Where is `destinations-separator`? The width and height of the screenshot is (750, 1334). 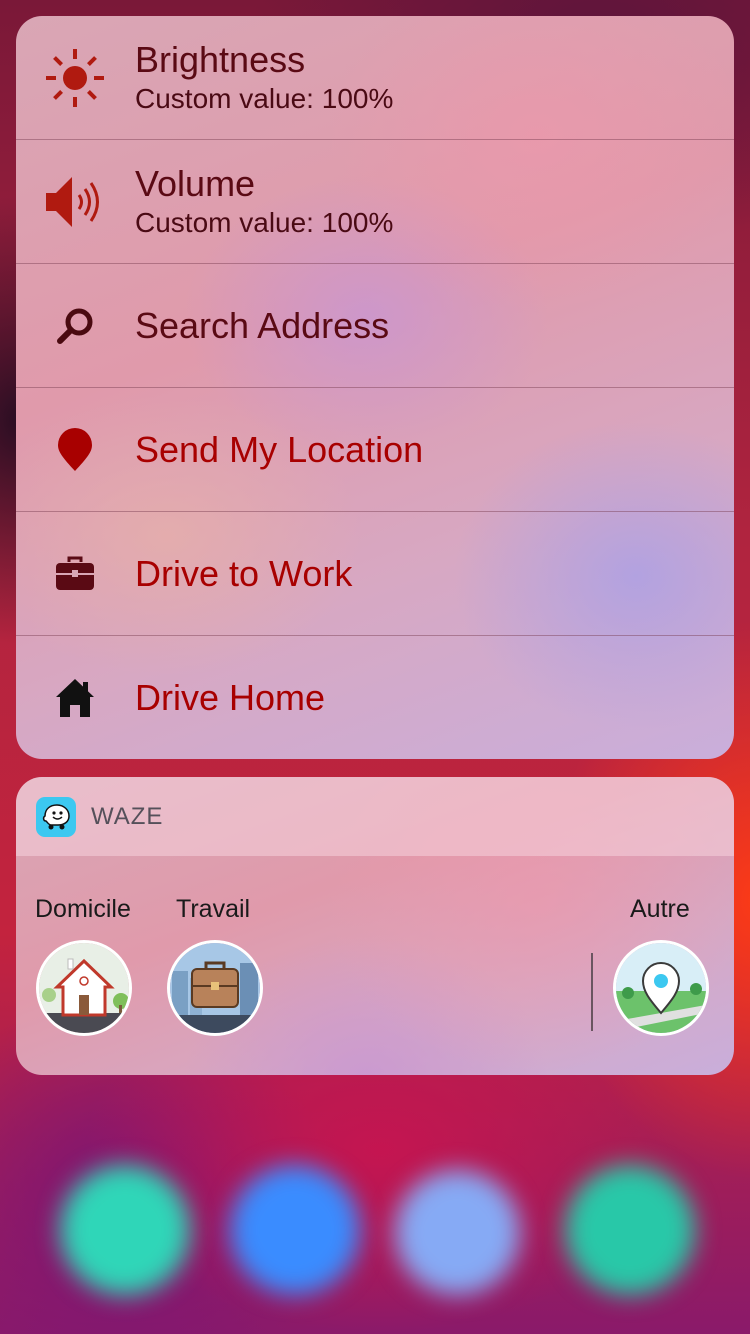 destinations-separator is located at coordinates (592, 992).